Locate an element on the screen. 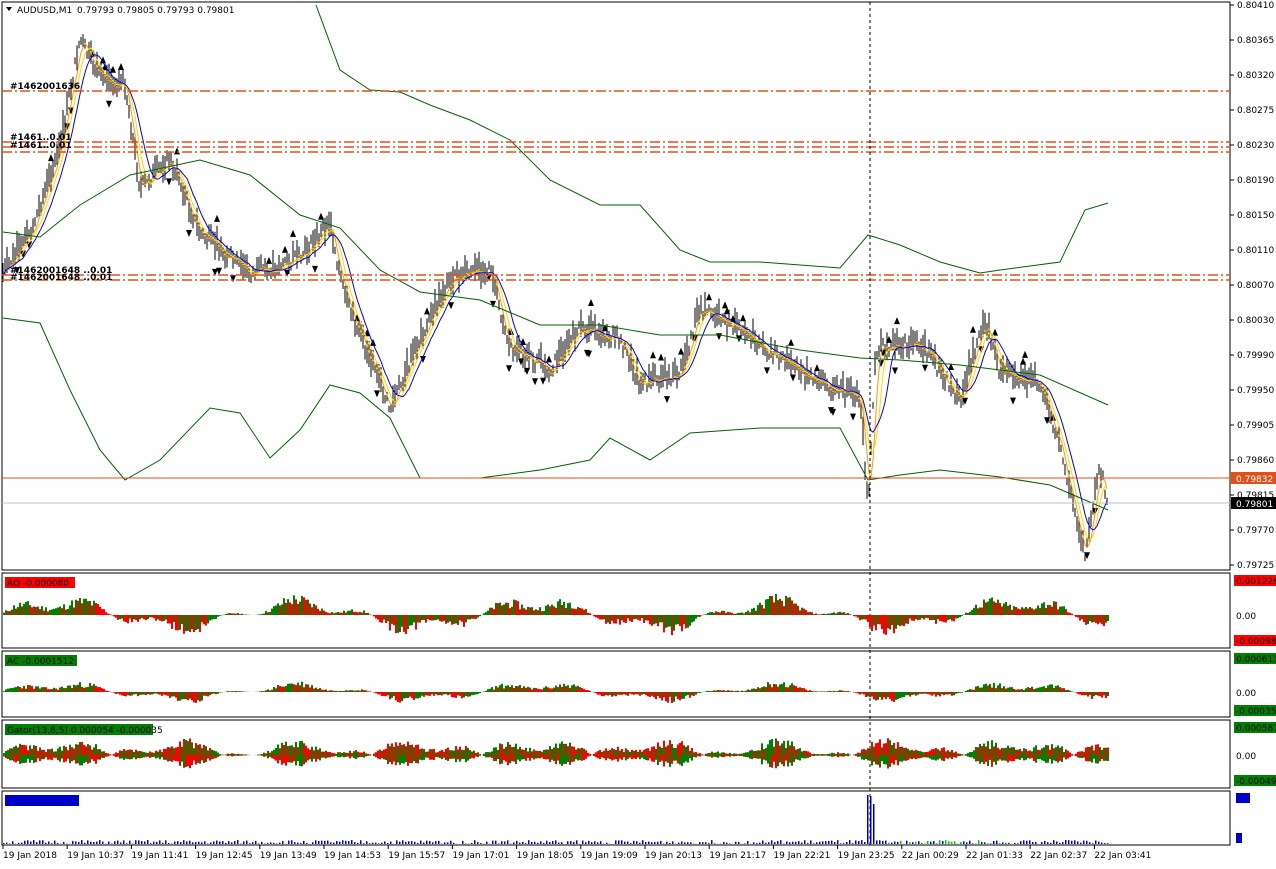 The height and width of the screenshot is (869, 1276). time-tick-label: 19 Jan 12:45 is located at coordinates (224, 856).